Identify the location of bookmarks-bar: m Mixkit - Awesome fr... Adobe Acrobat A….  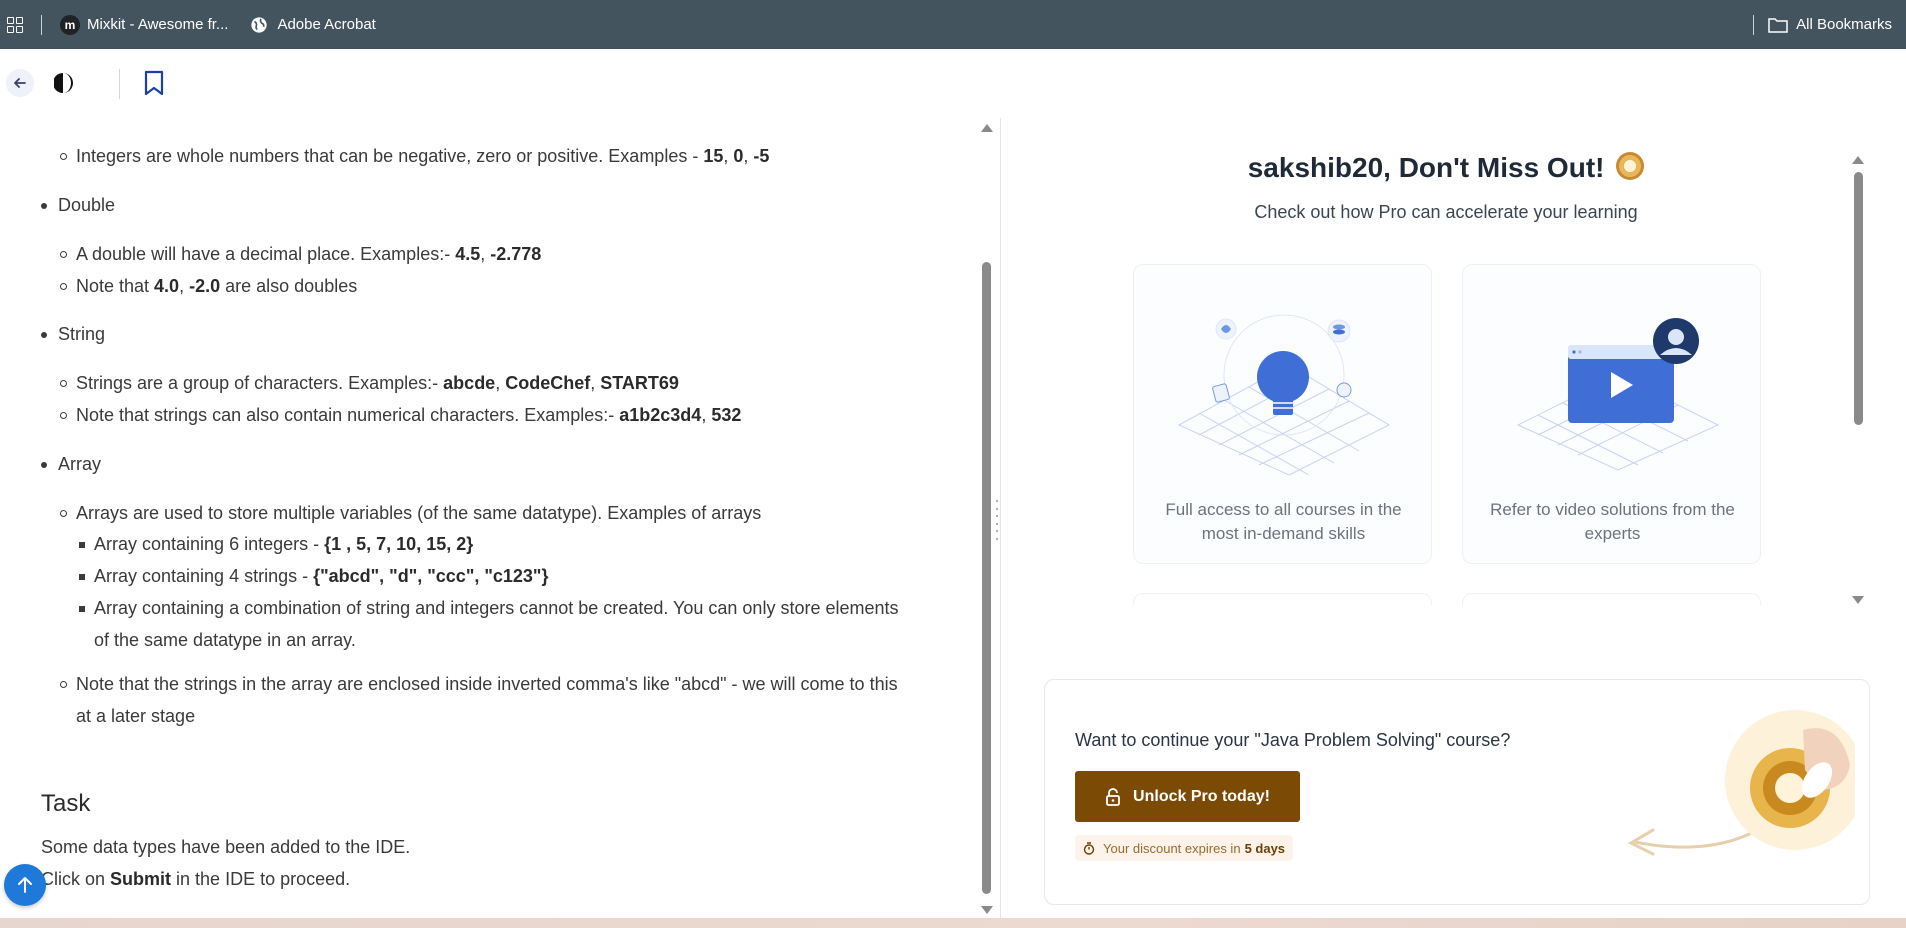
(953, 24).